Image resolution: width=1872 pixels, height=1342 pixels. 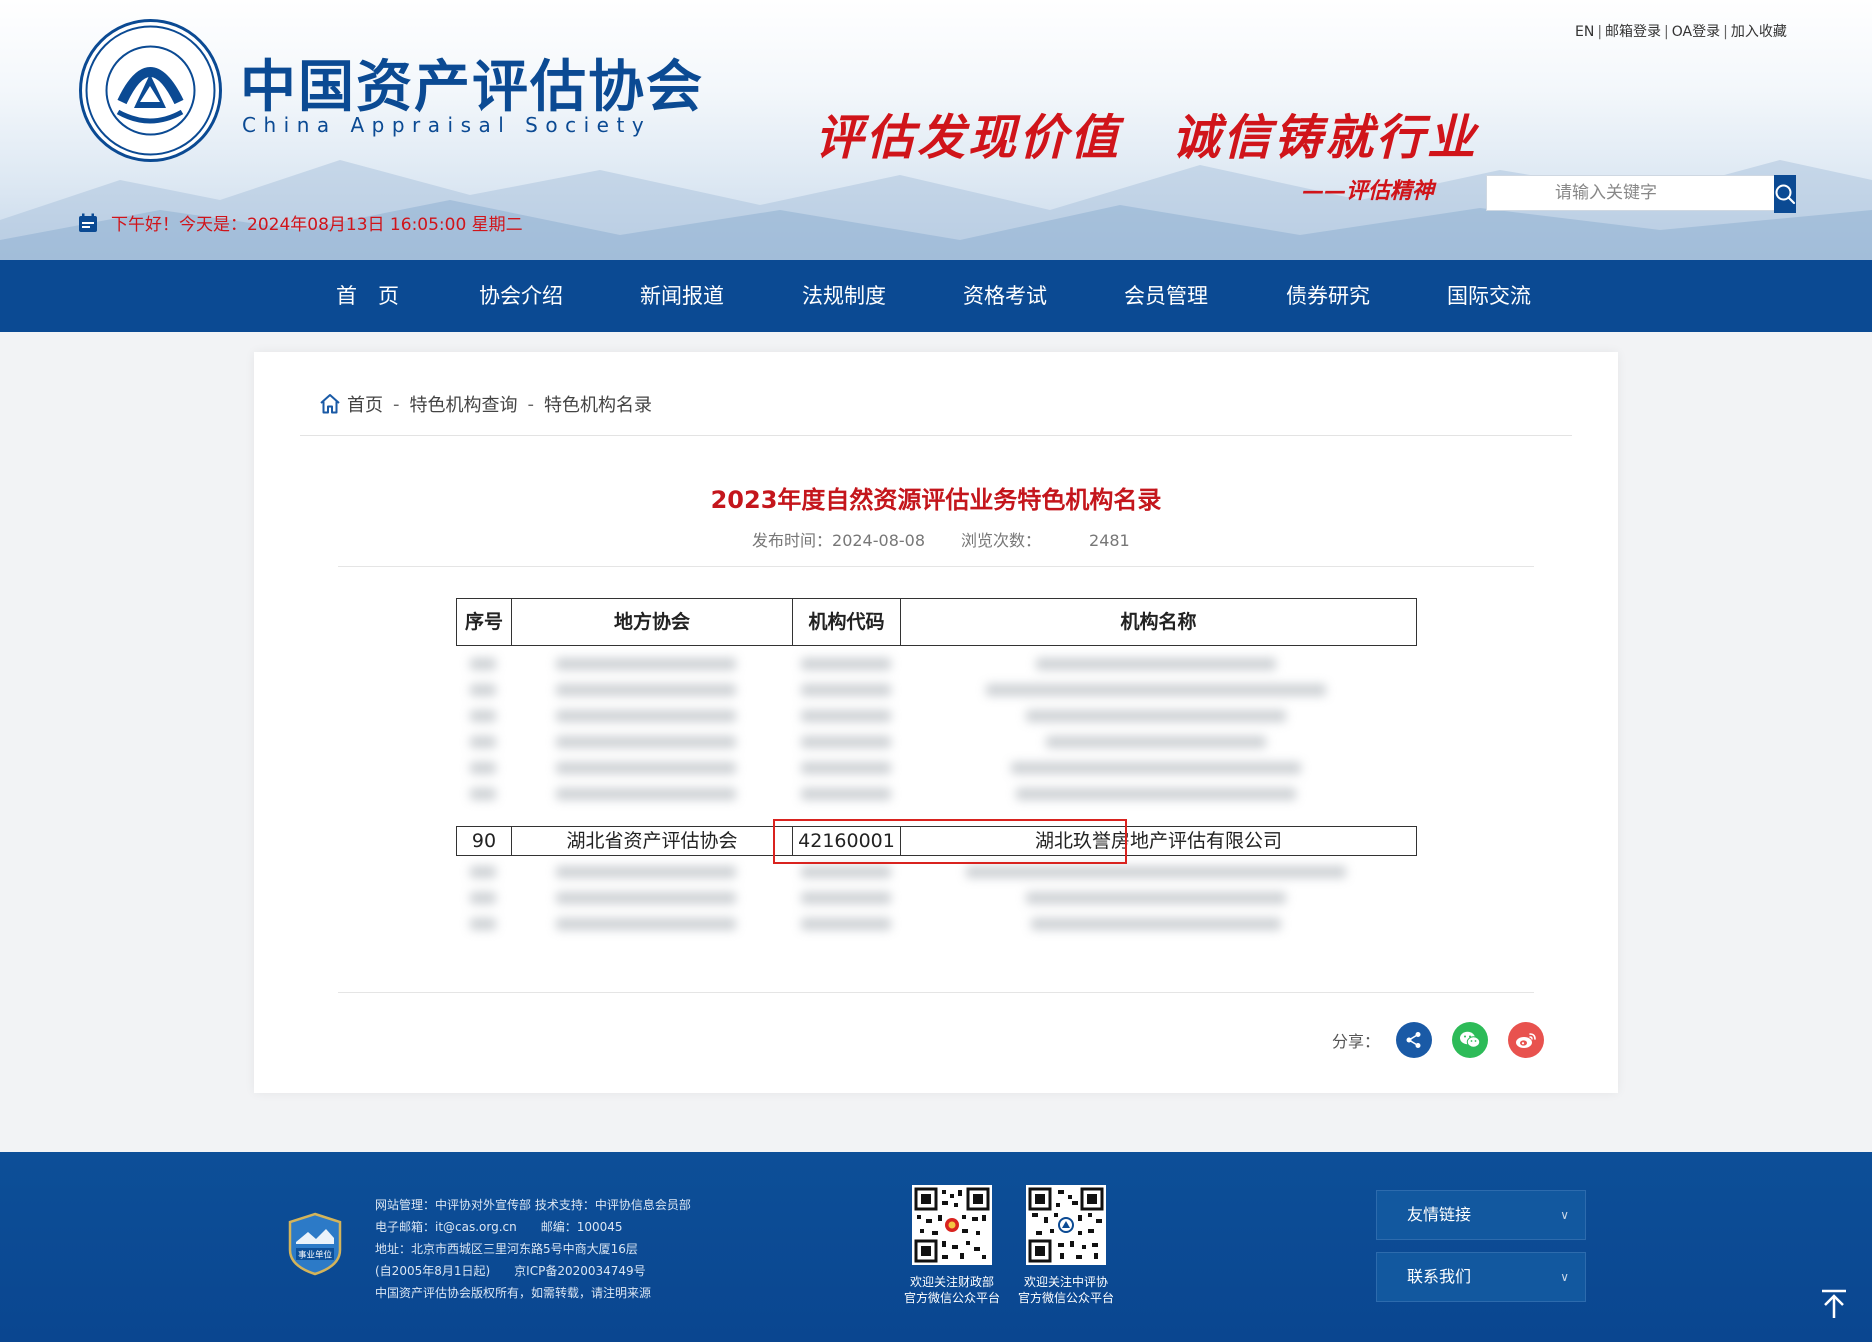 I want to click on col-code: 机构代码, so click(x=846, y=622).